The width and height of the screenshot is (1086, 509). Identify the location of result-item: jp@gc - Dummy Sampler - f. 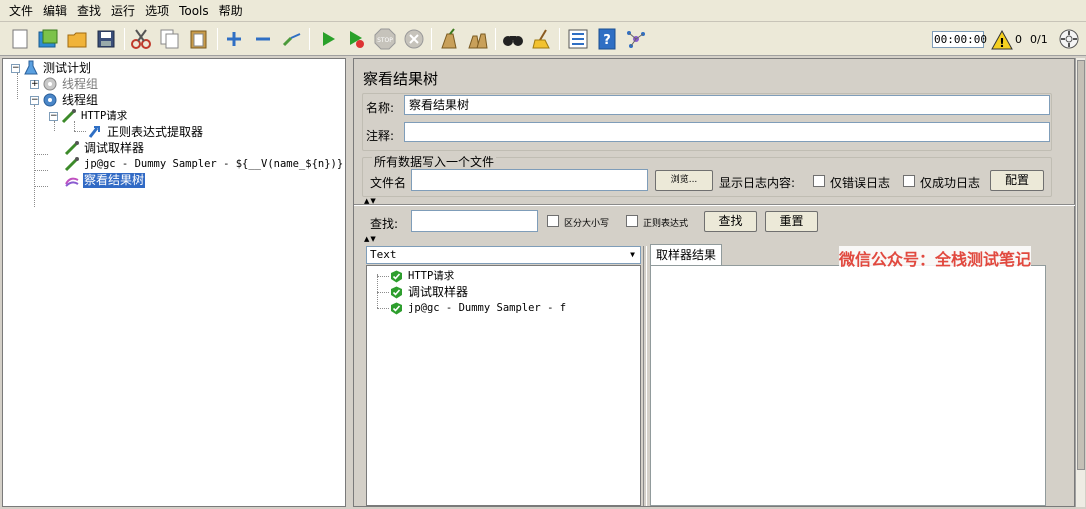
(478, 308).